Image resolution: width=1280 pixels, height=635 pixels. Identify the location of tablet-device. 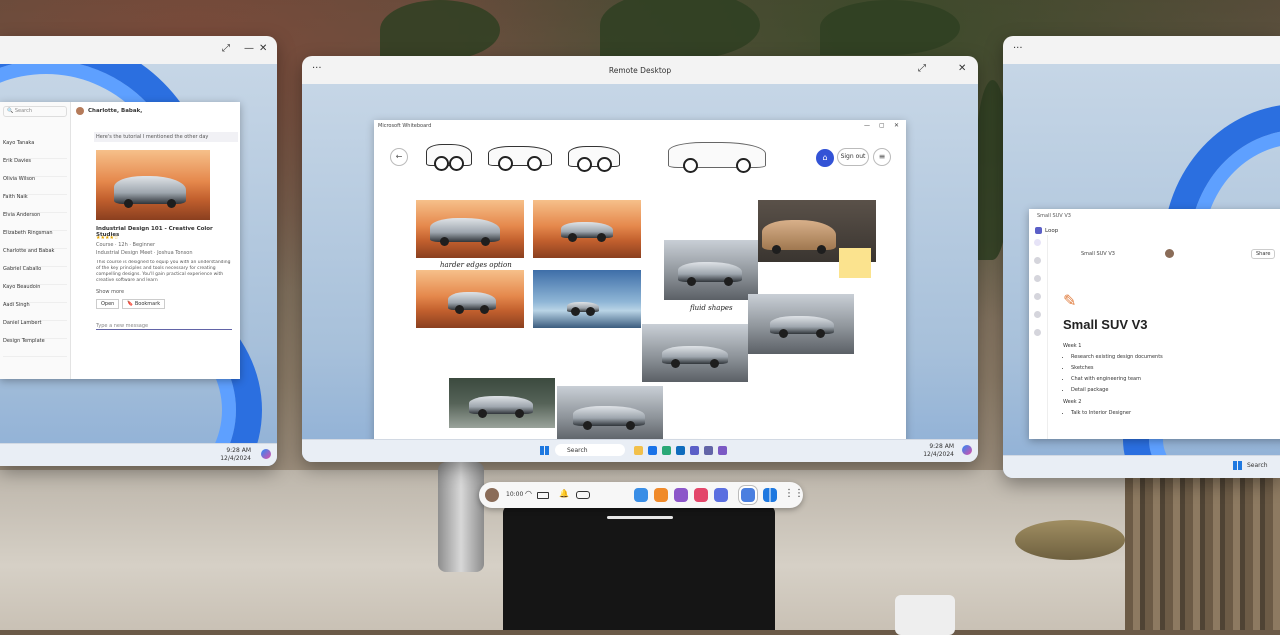
(639, 567).